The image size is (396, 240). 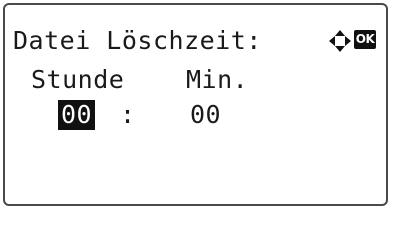 I want to click on minute-label: Min., so click(x=217, y=79).